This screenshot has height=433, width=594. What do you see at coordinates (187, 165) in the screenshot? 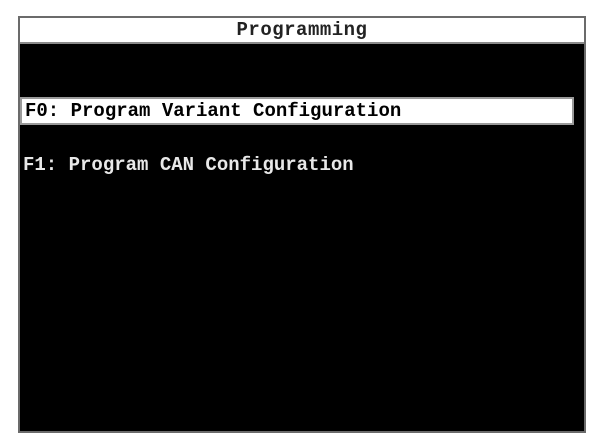
I see `menu-item-program-can-configuration: F1: Program CAN Configuration` at bounding box center [187, 165].